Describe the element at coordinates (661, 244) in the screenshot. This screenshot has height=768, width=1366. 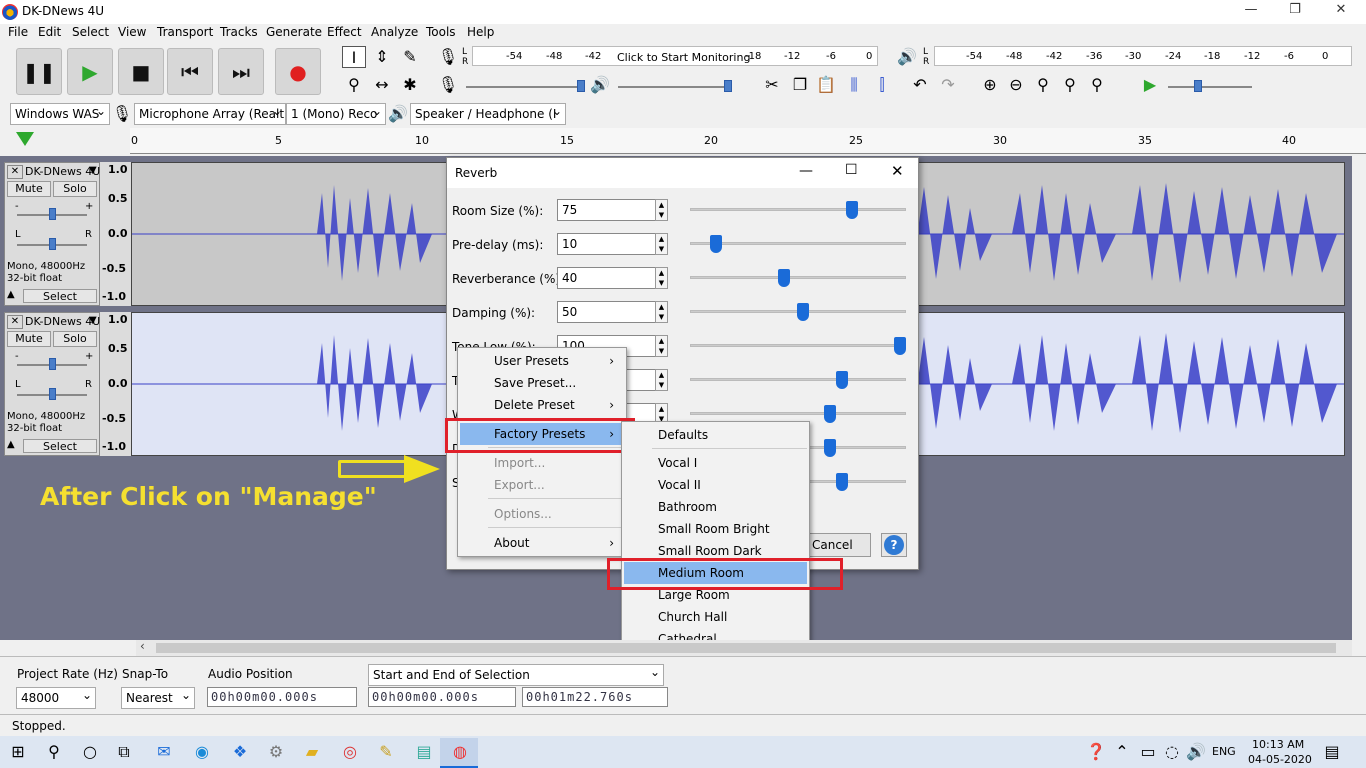
I see `pre-delay-spin: ▲ ▼` at that location.